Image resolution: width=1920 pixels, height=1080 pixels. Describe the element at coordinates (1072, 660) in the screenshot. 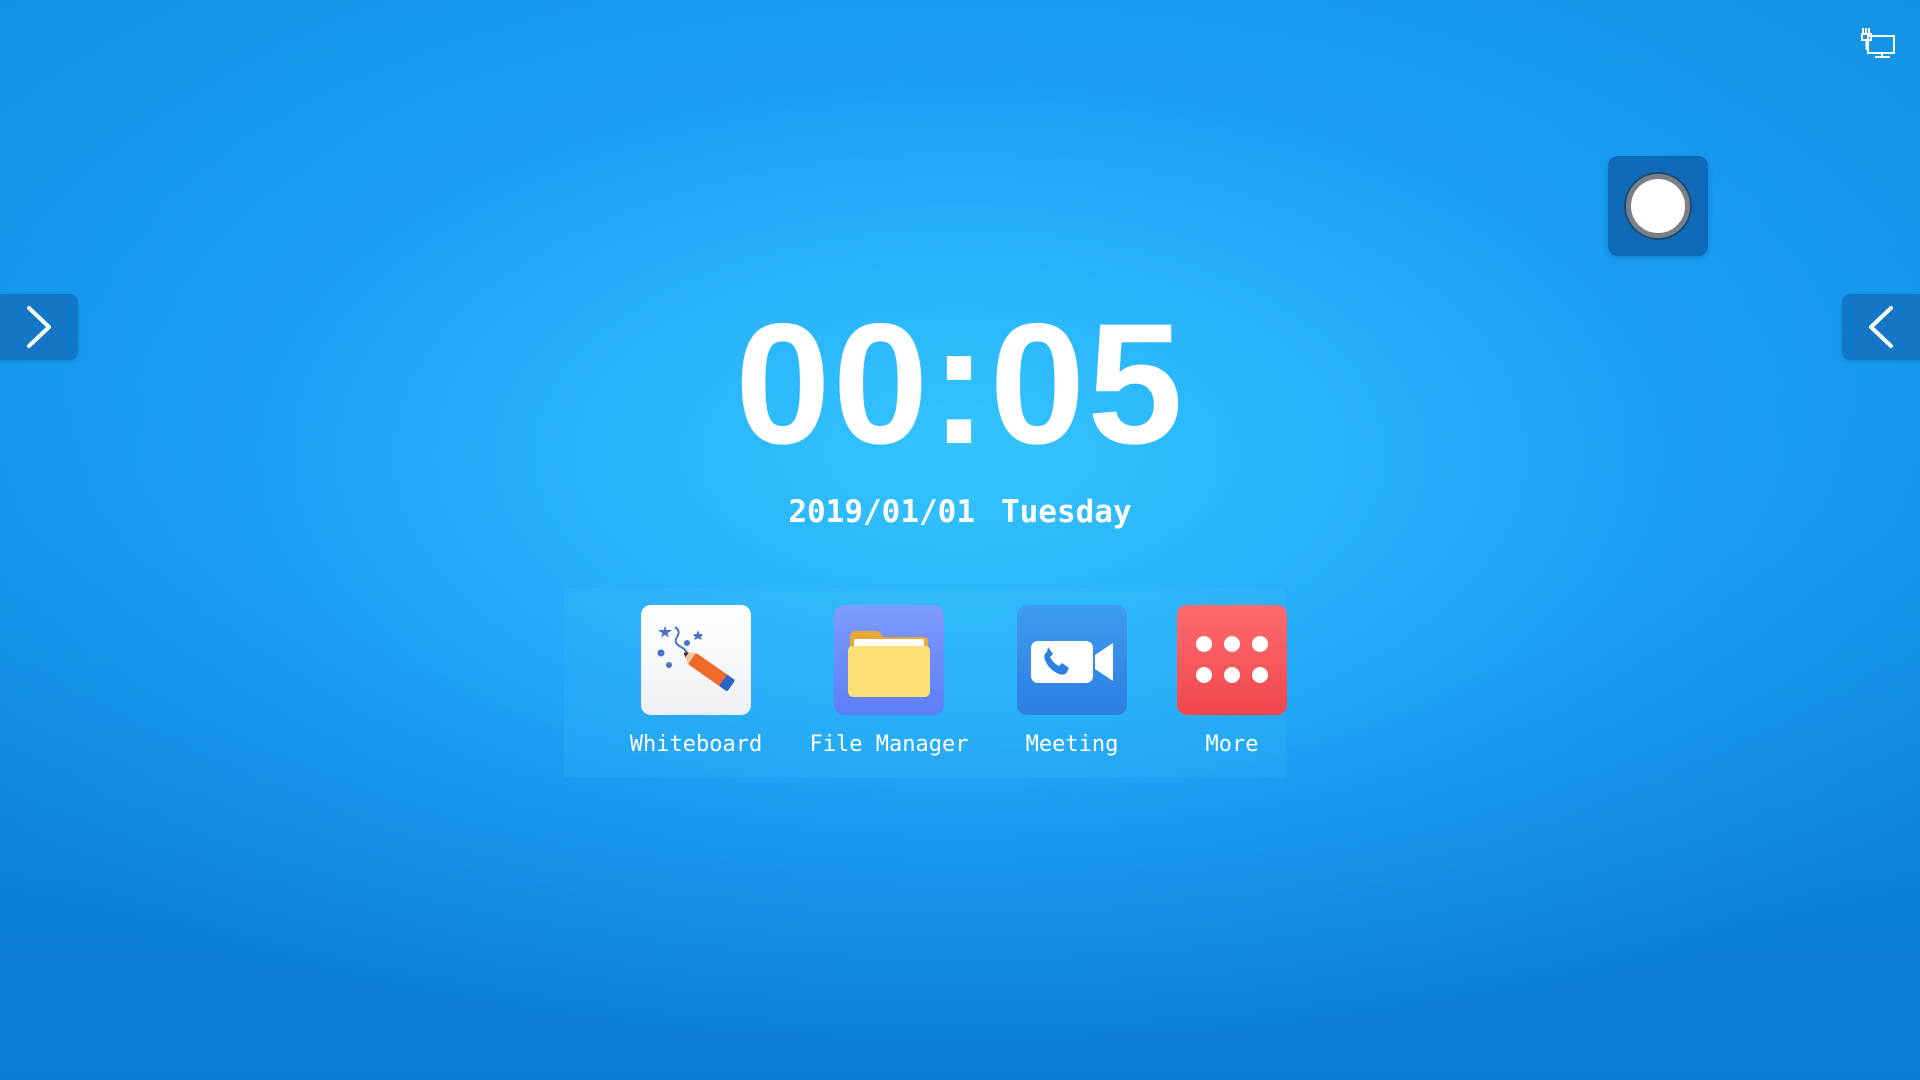

I see `video-call-icon` at that location.